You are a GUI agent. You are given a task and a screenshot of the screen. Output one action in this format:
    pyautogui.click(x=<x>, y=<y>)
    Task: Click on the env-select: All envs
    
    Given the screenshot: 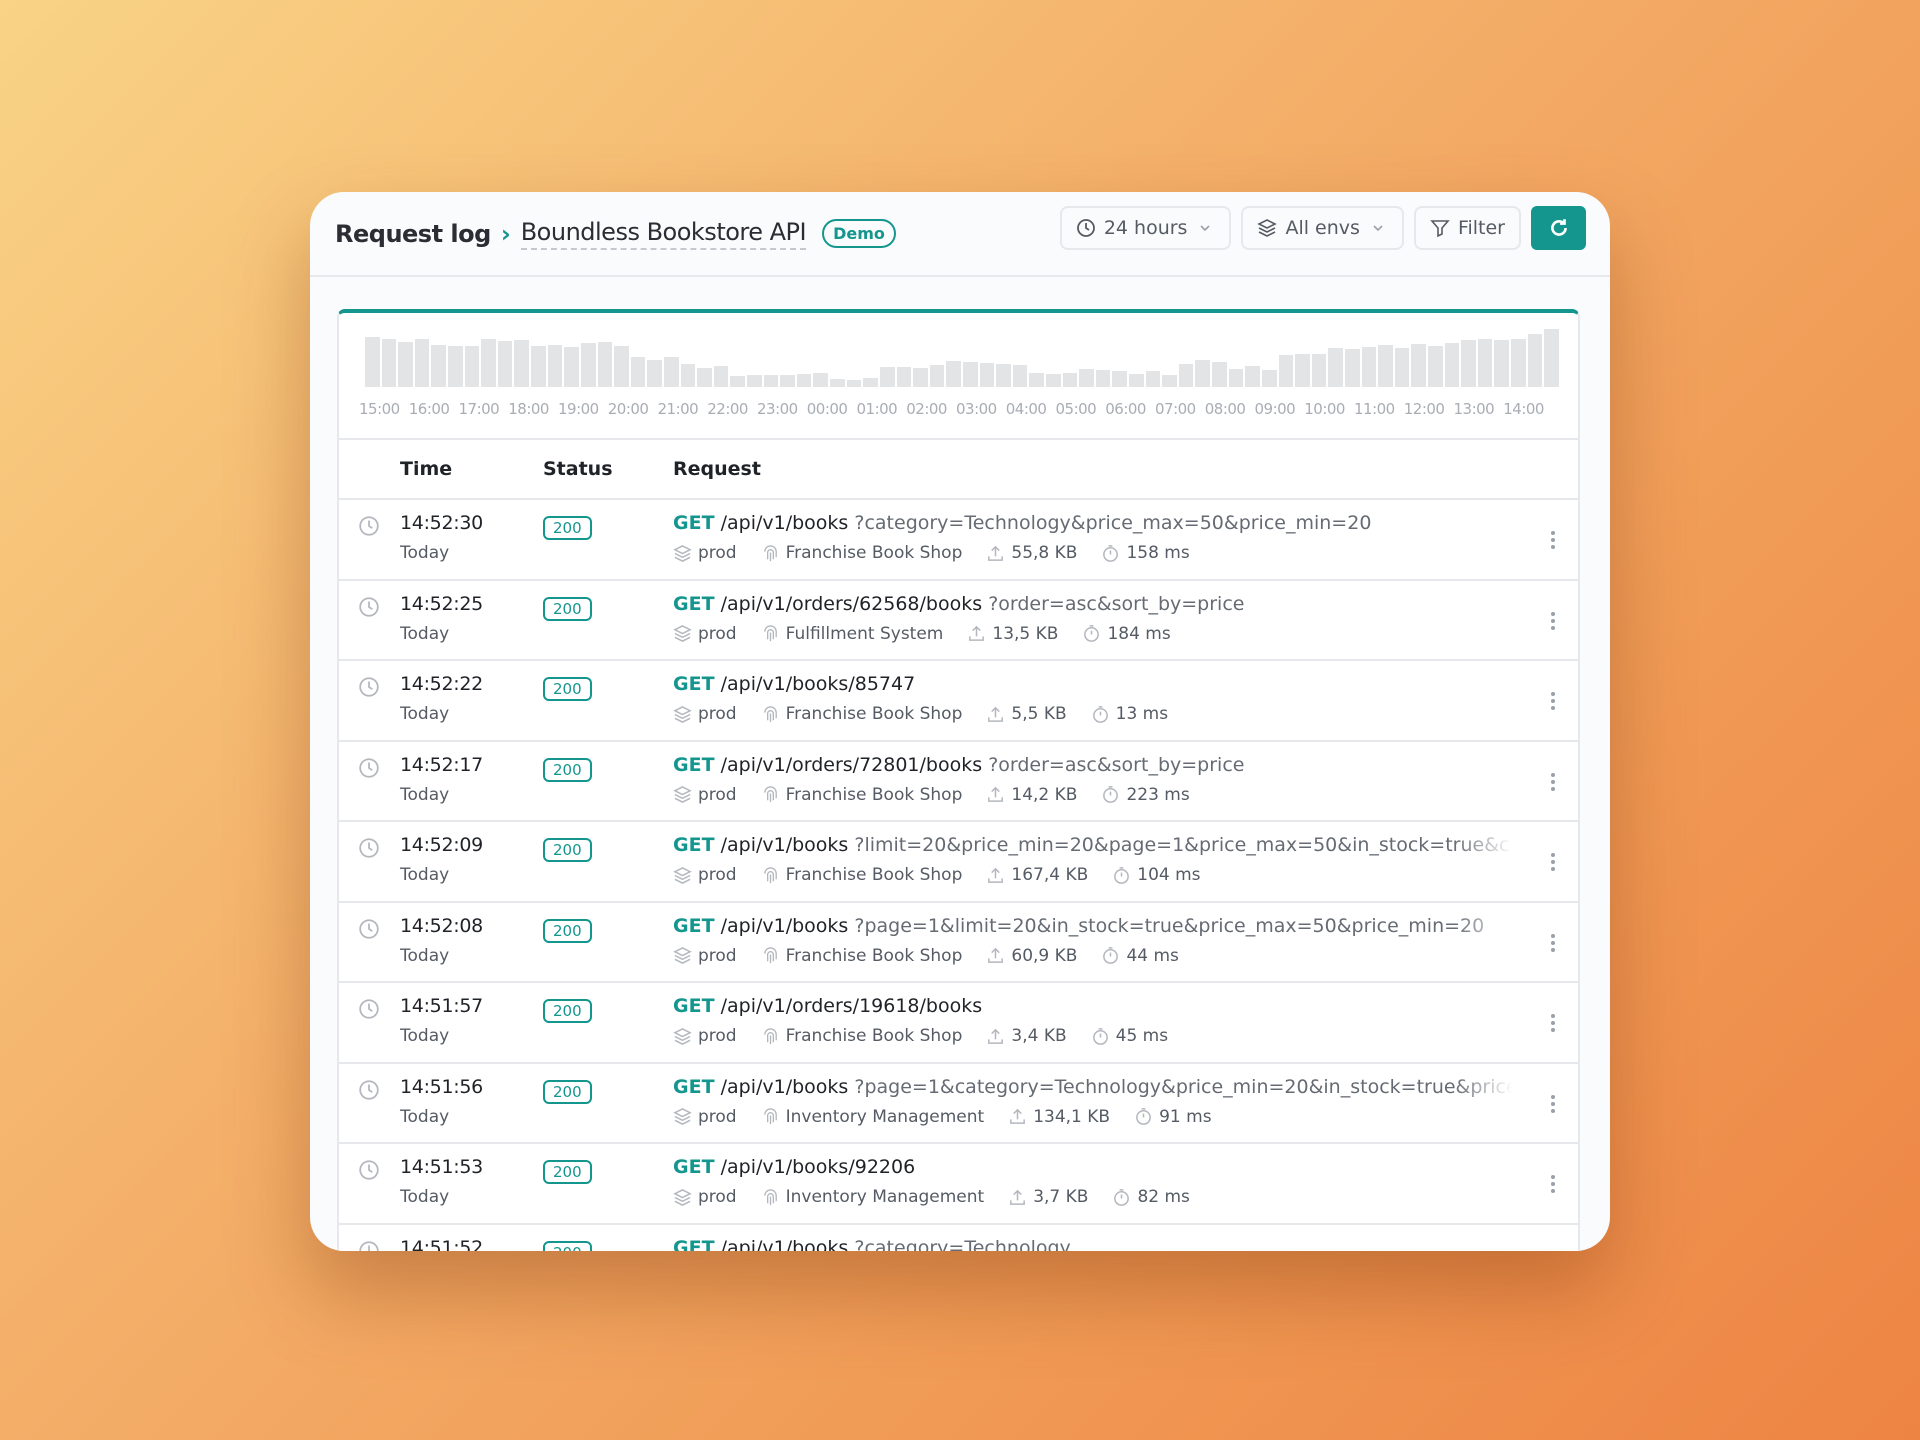 What is the action you would take?
    pyautogui.click(x=1322, y=228)
    